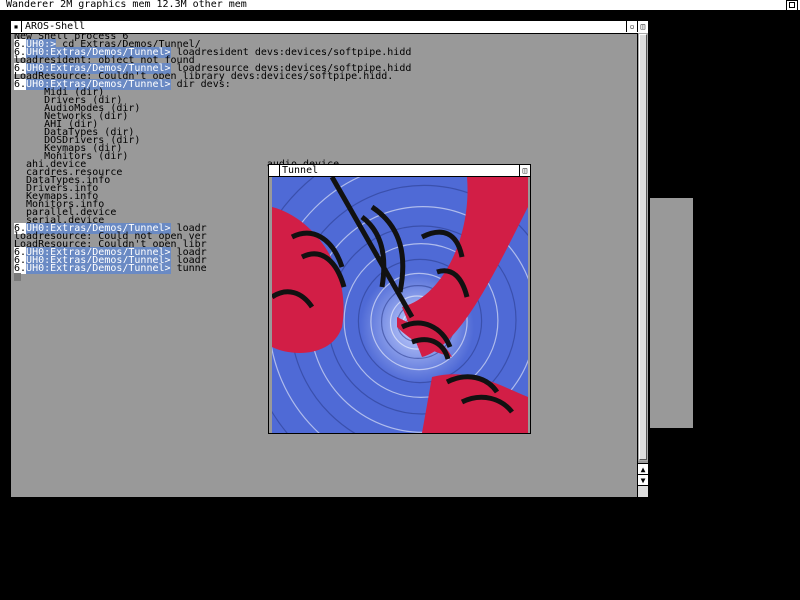 The width and height of the screenshot is (800, 600). What do you see at coordinates (17, 277) in the screenshot?
I see `text-cursor` at bounding box center [17, 277].